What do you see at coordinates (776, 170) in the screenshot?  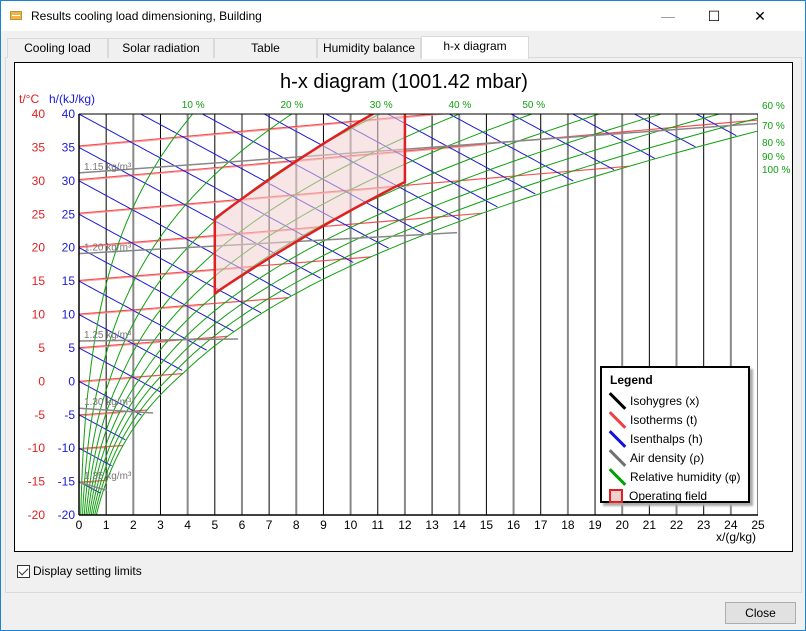 I see `rh-right-label: 100 %` at bounding box center [776, 170].